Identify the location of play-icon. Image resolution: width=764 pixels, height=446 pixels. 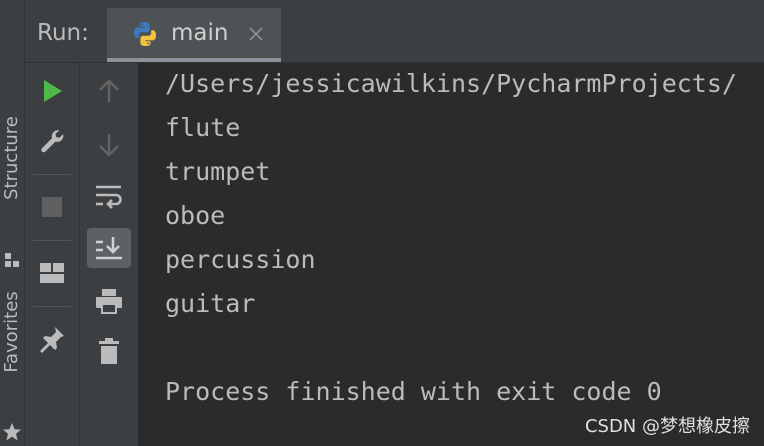
(53, 91).